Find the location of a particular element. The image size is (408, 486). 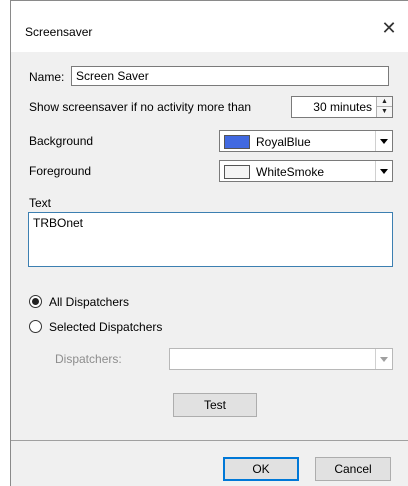

title-bar: Screensaver ✕ is located at coordinates (209, 26).